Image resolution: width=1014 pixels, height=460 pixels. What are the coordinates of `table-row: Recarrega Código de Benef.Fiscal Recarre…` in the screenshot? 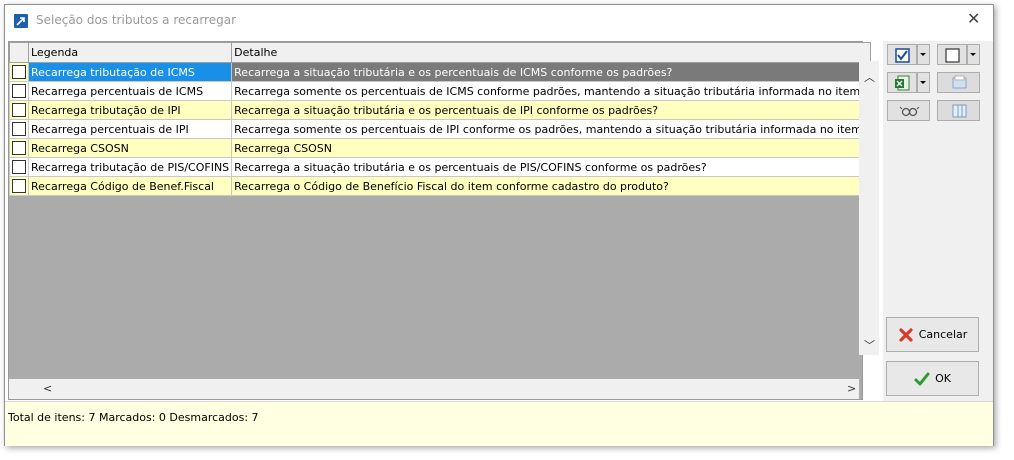 It's located at (440, 186).